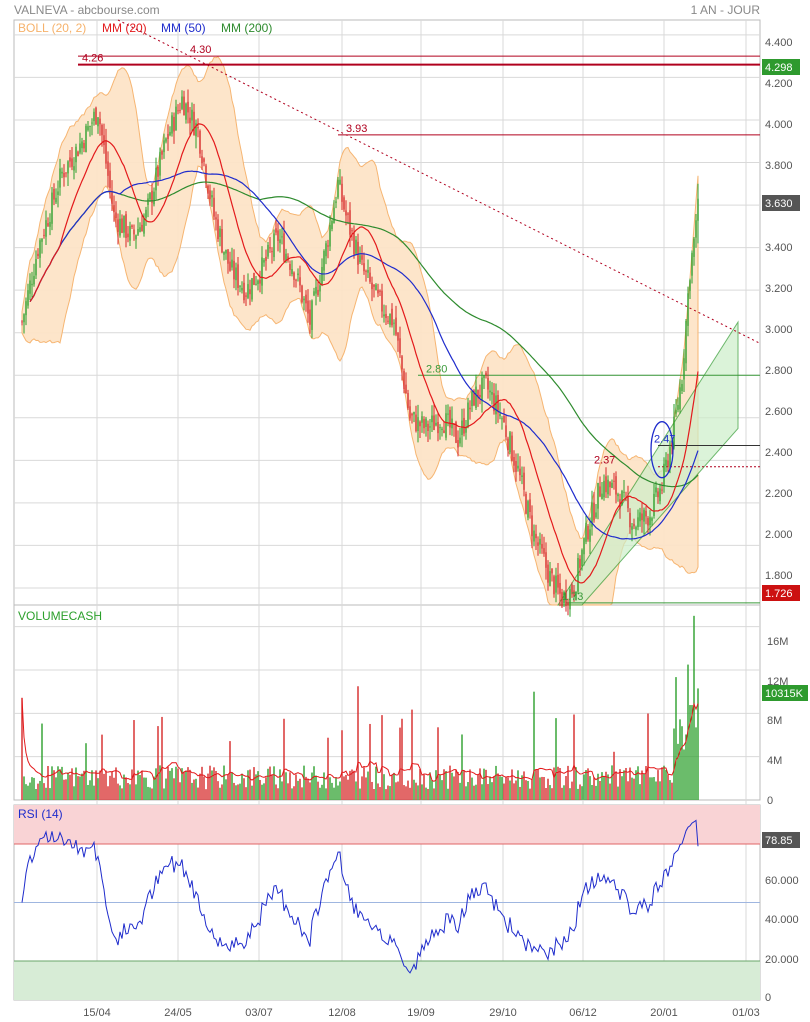  What do you see at coordinates (768, 998) in the screenshot?
I see `rsi-tick: 0` at bounding box center [768, 998].